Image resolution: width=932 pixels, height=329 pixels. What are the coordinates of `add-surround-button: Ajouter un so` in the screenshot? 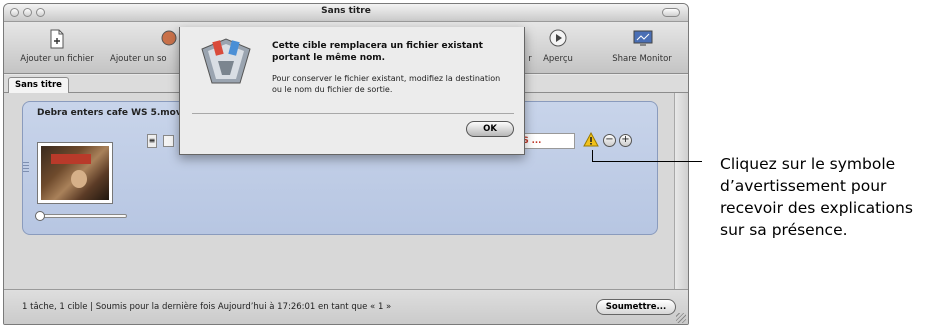 It's located at (145, 49).